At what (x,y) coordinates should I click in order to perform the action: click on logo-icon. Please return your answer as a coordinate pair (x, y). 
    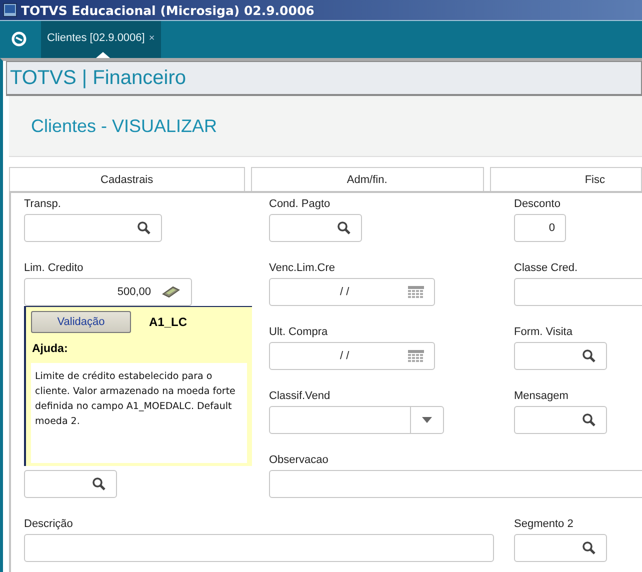
    Looking at the image, I should click on (19, 39).